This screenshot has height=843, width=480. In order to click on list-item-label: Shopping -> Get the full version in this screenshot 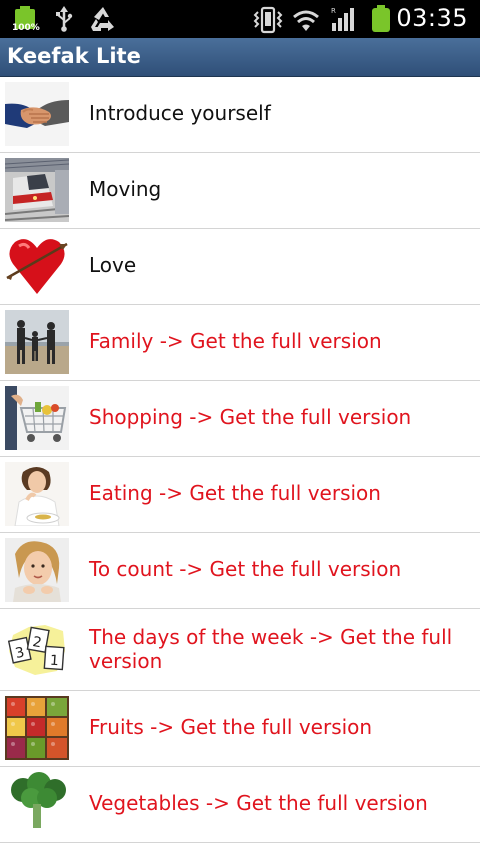, I will do `click(250, 417)`.